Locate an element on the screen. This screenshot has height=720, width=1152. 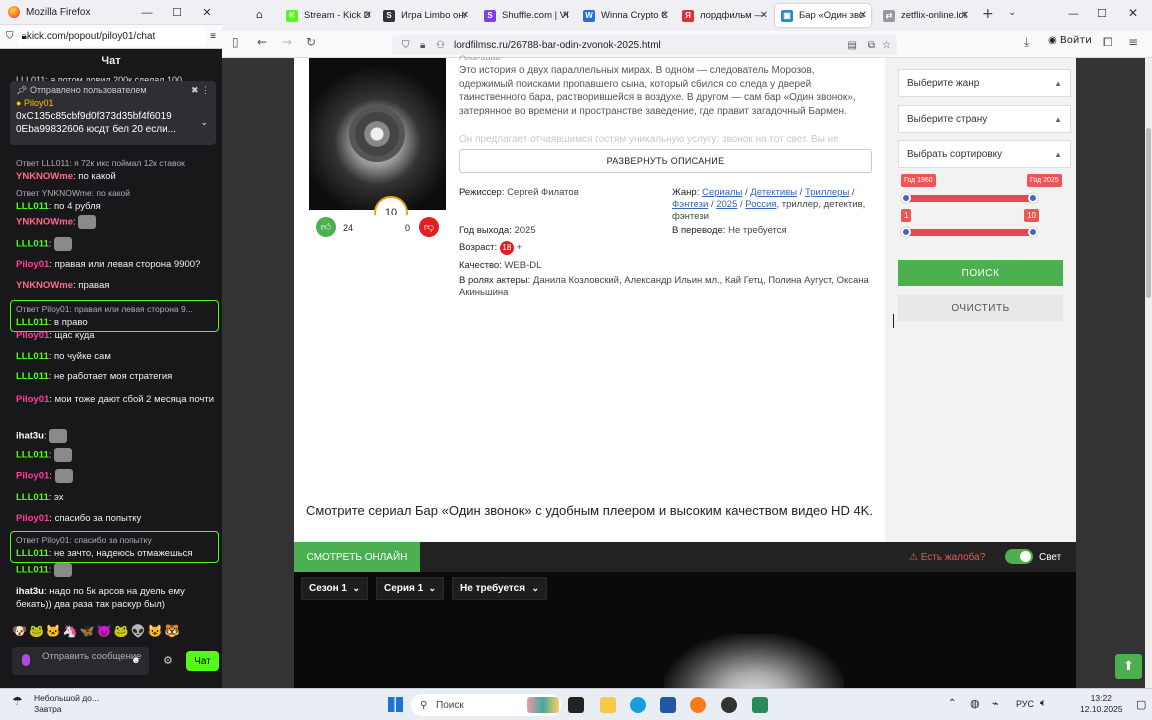
tray-chevron-icon: ⌃ is located at coordinates (952, 703).